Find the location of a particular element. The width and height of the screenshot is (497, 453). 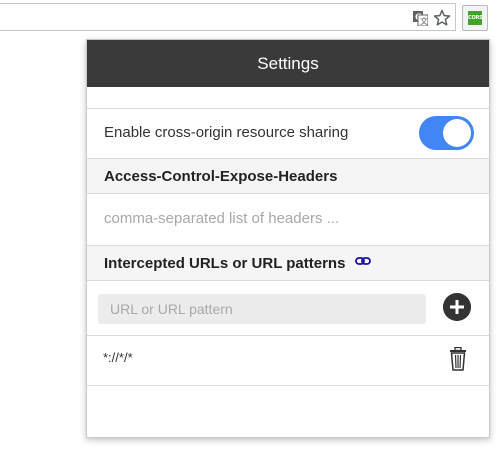

cors-extension-icon: CORS is located at coordinates (475, 18).